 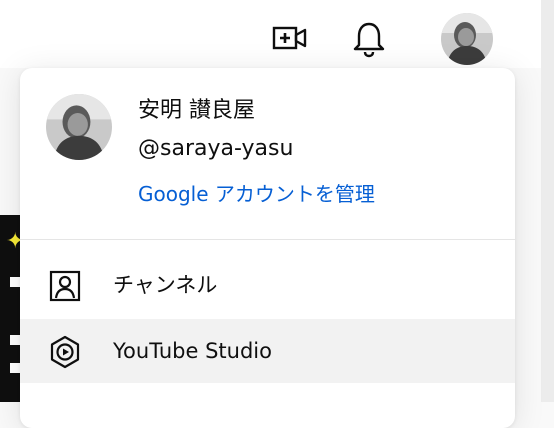 What do you see at coordinates (267, 239) in the screenshot?
I see `menu-divider` at bounding box center [267, 239].